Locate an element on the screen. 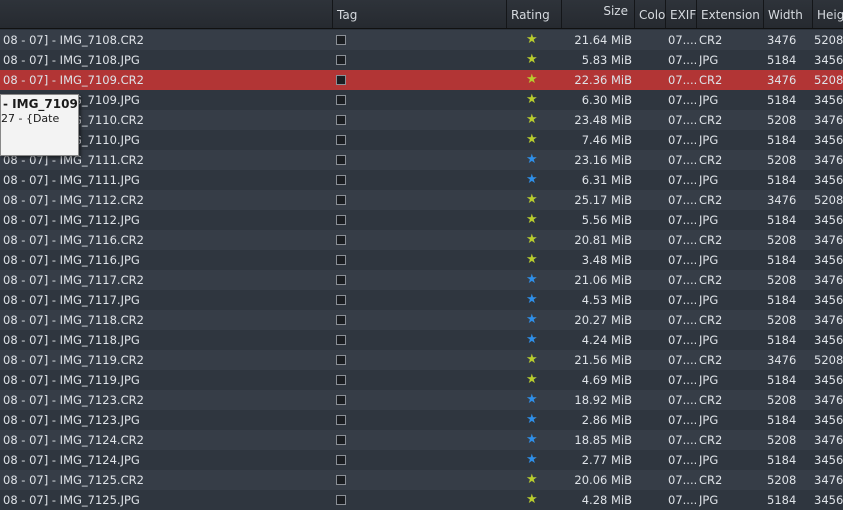 This screenshot has height=510, width=843. image-height: 3476 is located at coordinates (828, 240).